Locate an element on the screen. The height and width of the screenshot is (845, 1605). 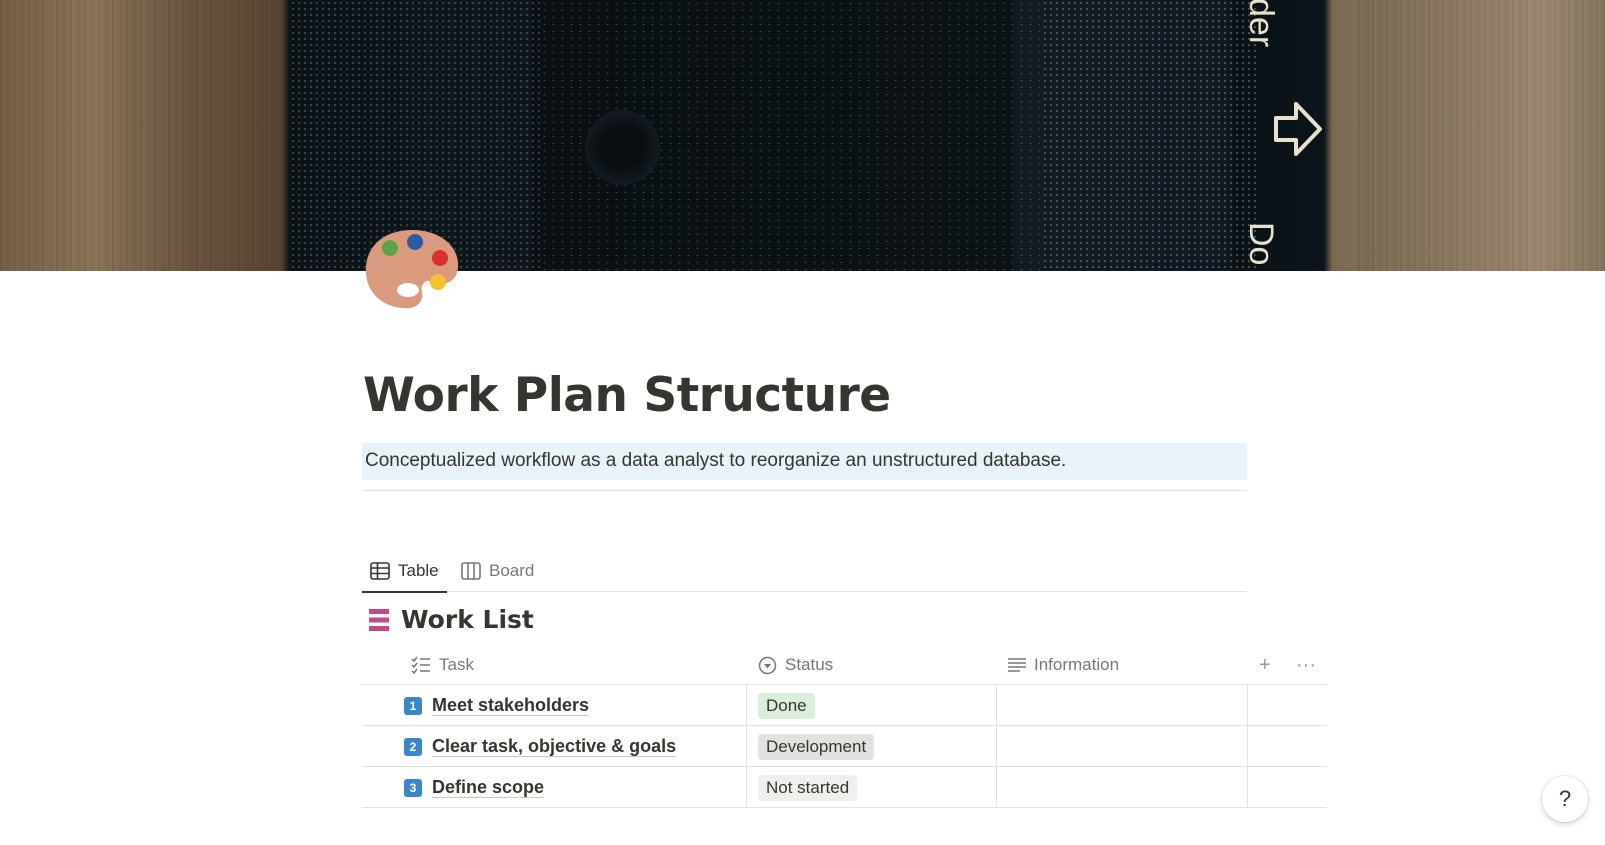
table-row: 1 Meet stakeholders Done is located at coordinates (844, 705).